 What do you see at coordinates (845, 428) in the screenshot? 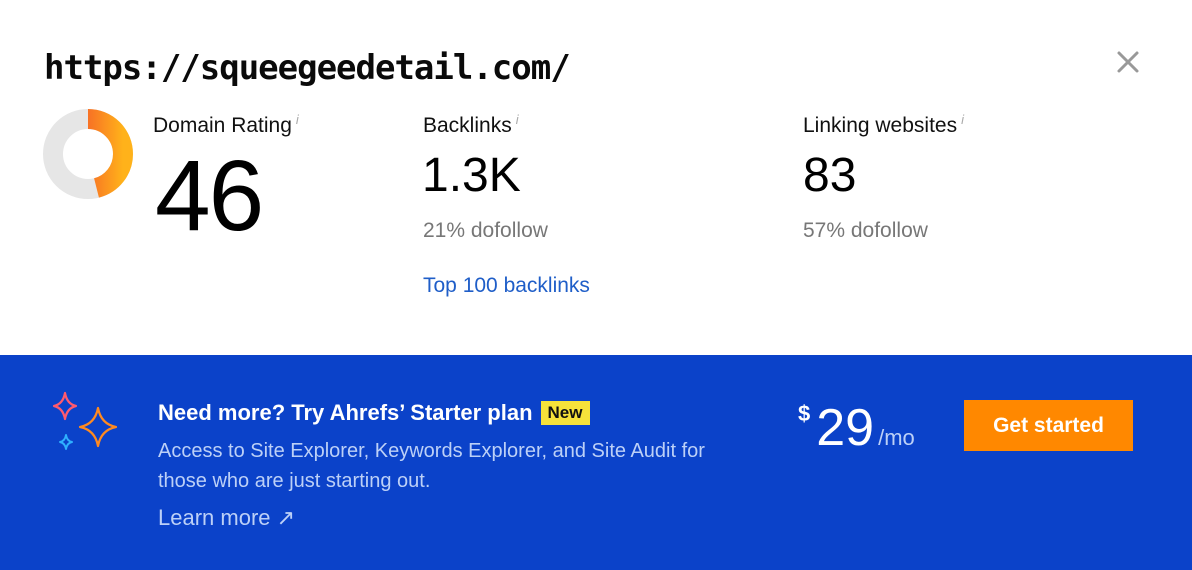
I see `price-amount: 29` at bounding box center [845, 428].